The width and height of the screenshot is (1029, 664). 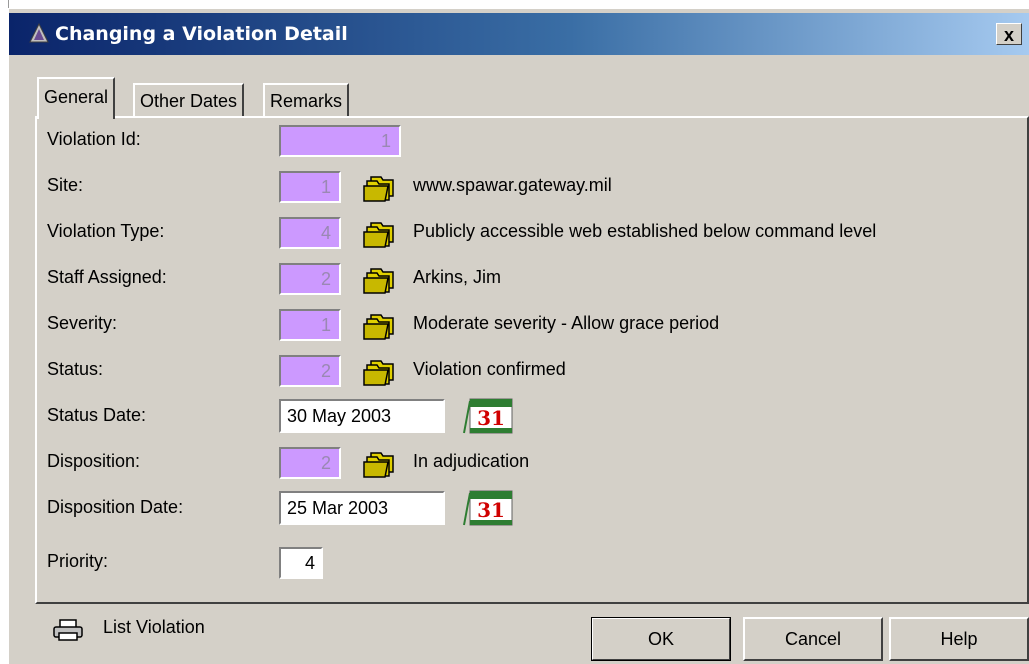 What do you see at coordinates (813, 639) in the screenshot?
I see `cancel-button: Cancel` at bounding box center [813, 639].